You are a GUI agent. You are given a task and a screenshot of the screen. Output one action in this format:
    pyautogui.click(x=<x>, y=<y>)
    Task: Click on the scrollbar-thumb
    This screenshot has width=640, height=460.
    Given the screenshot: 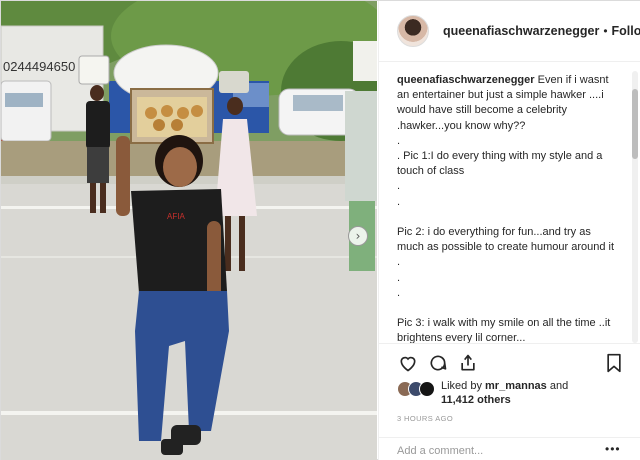 What is the action you would take?
    pyautogui.click(x=635, y=124)
    